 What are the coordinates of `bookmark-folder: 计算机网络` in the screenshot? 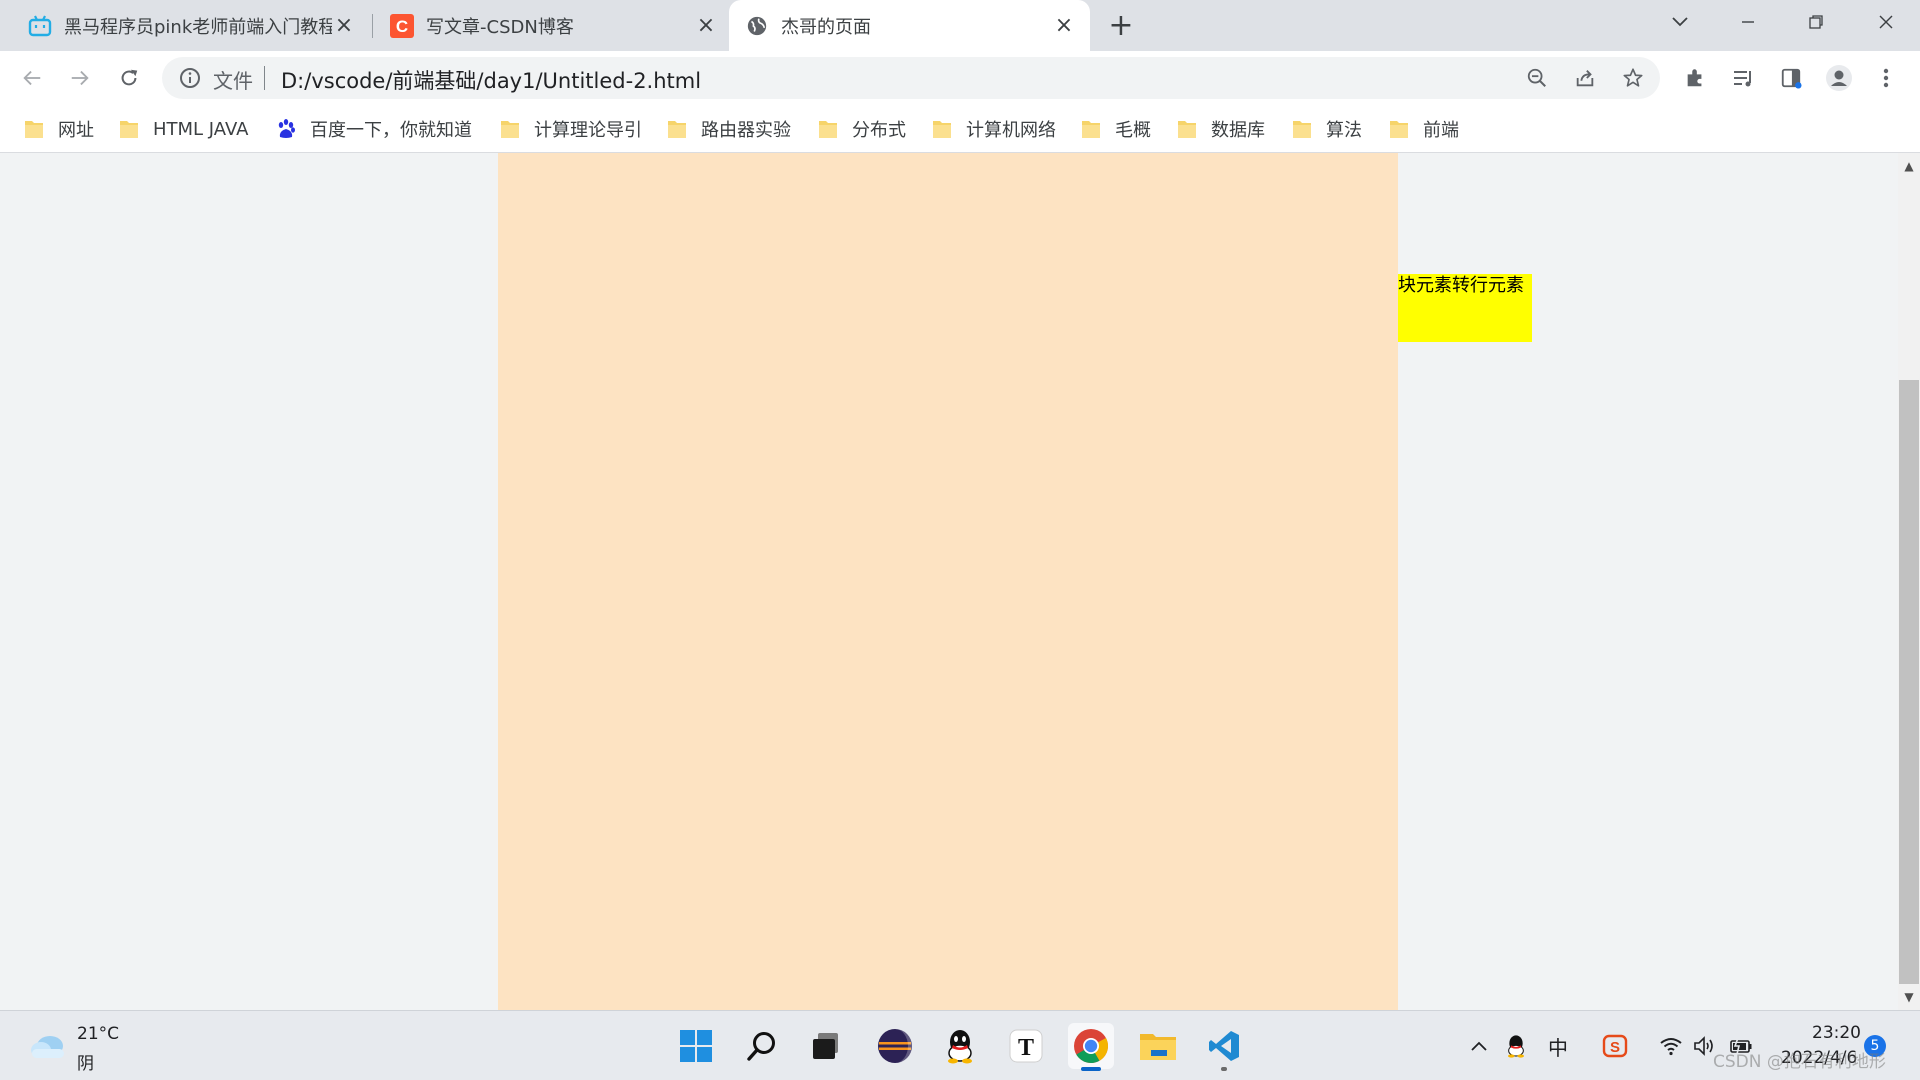 It's located at (994, 129).